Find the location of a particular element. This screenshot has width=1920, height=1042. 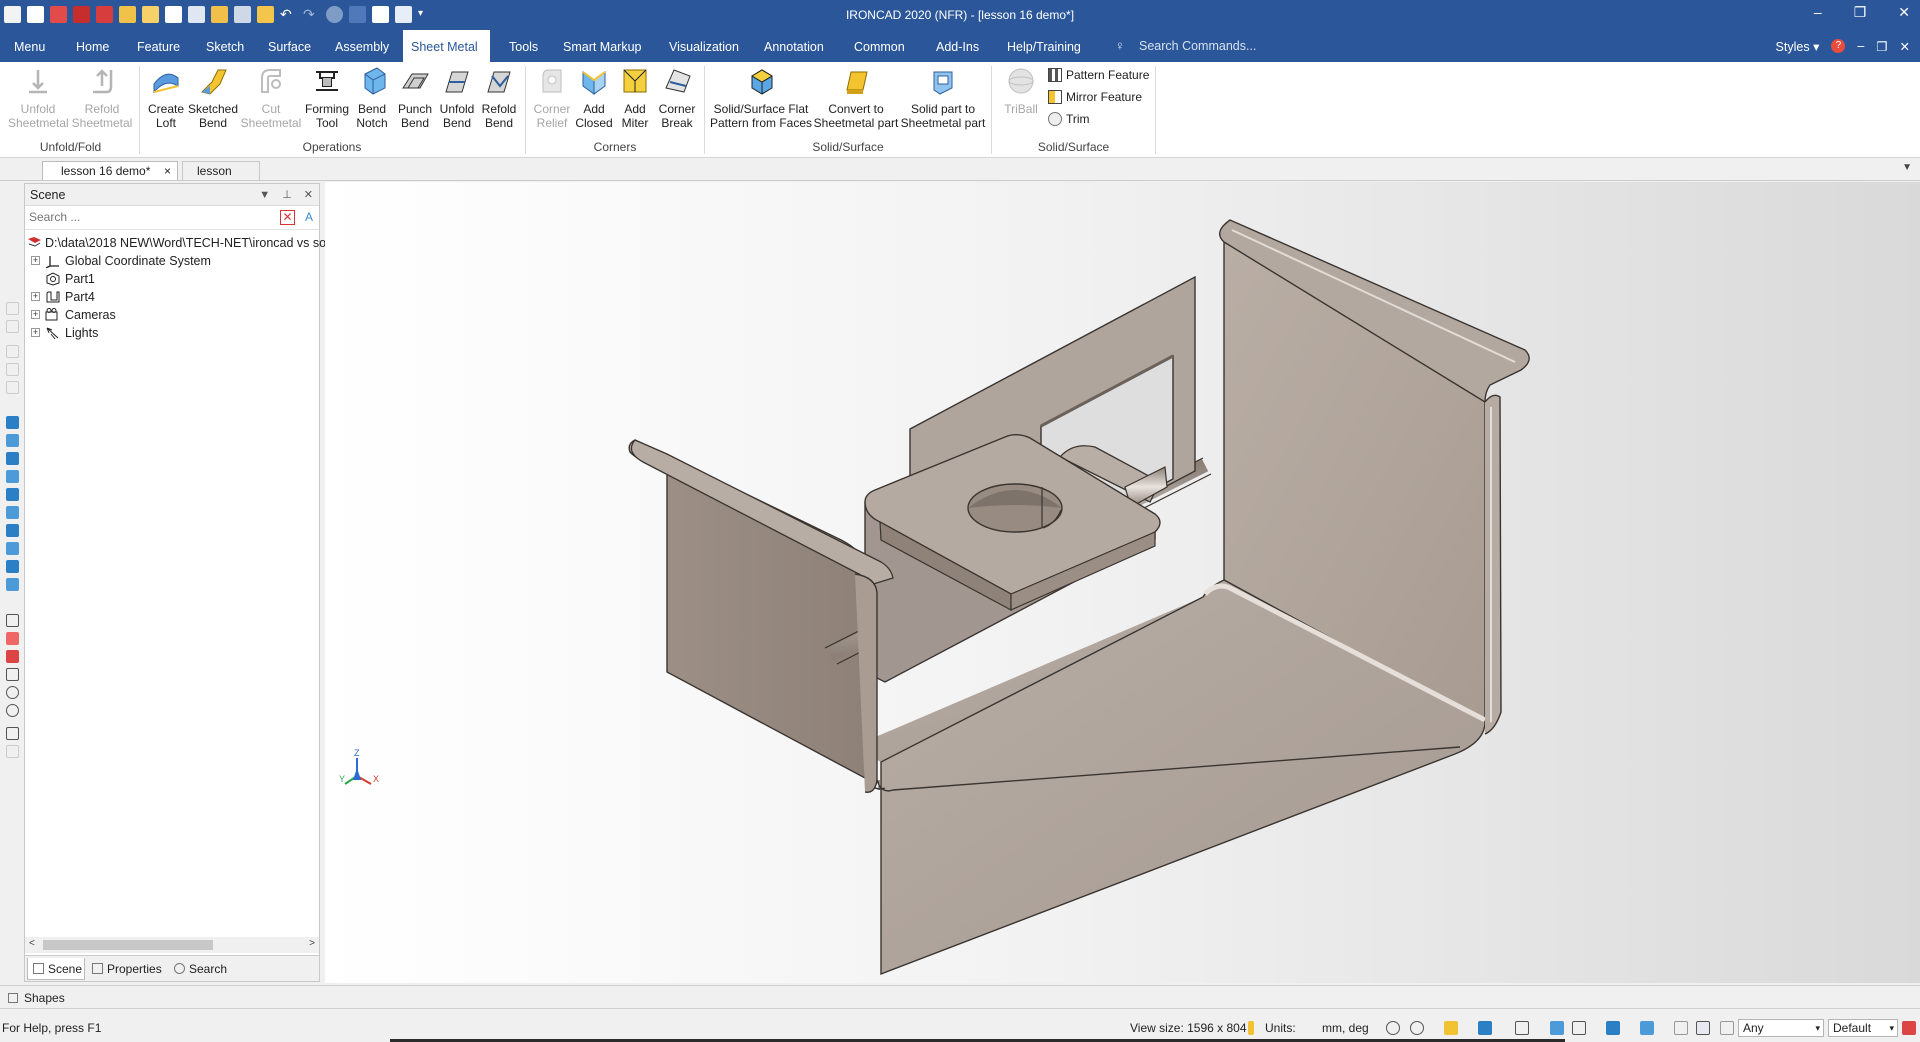

ribbon-close-button: ✕ is located at coordinates (1905, 46).